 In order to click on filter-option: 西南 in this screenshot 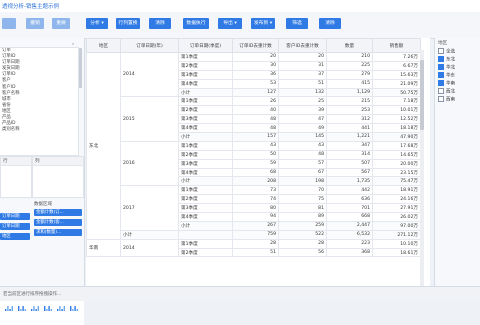, I will do `click(457, 100)`.